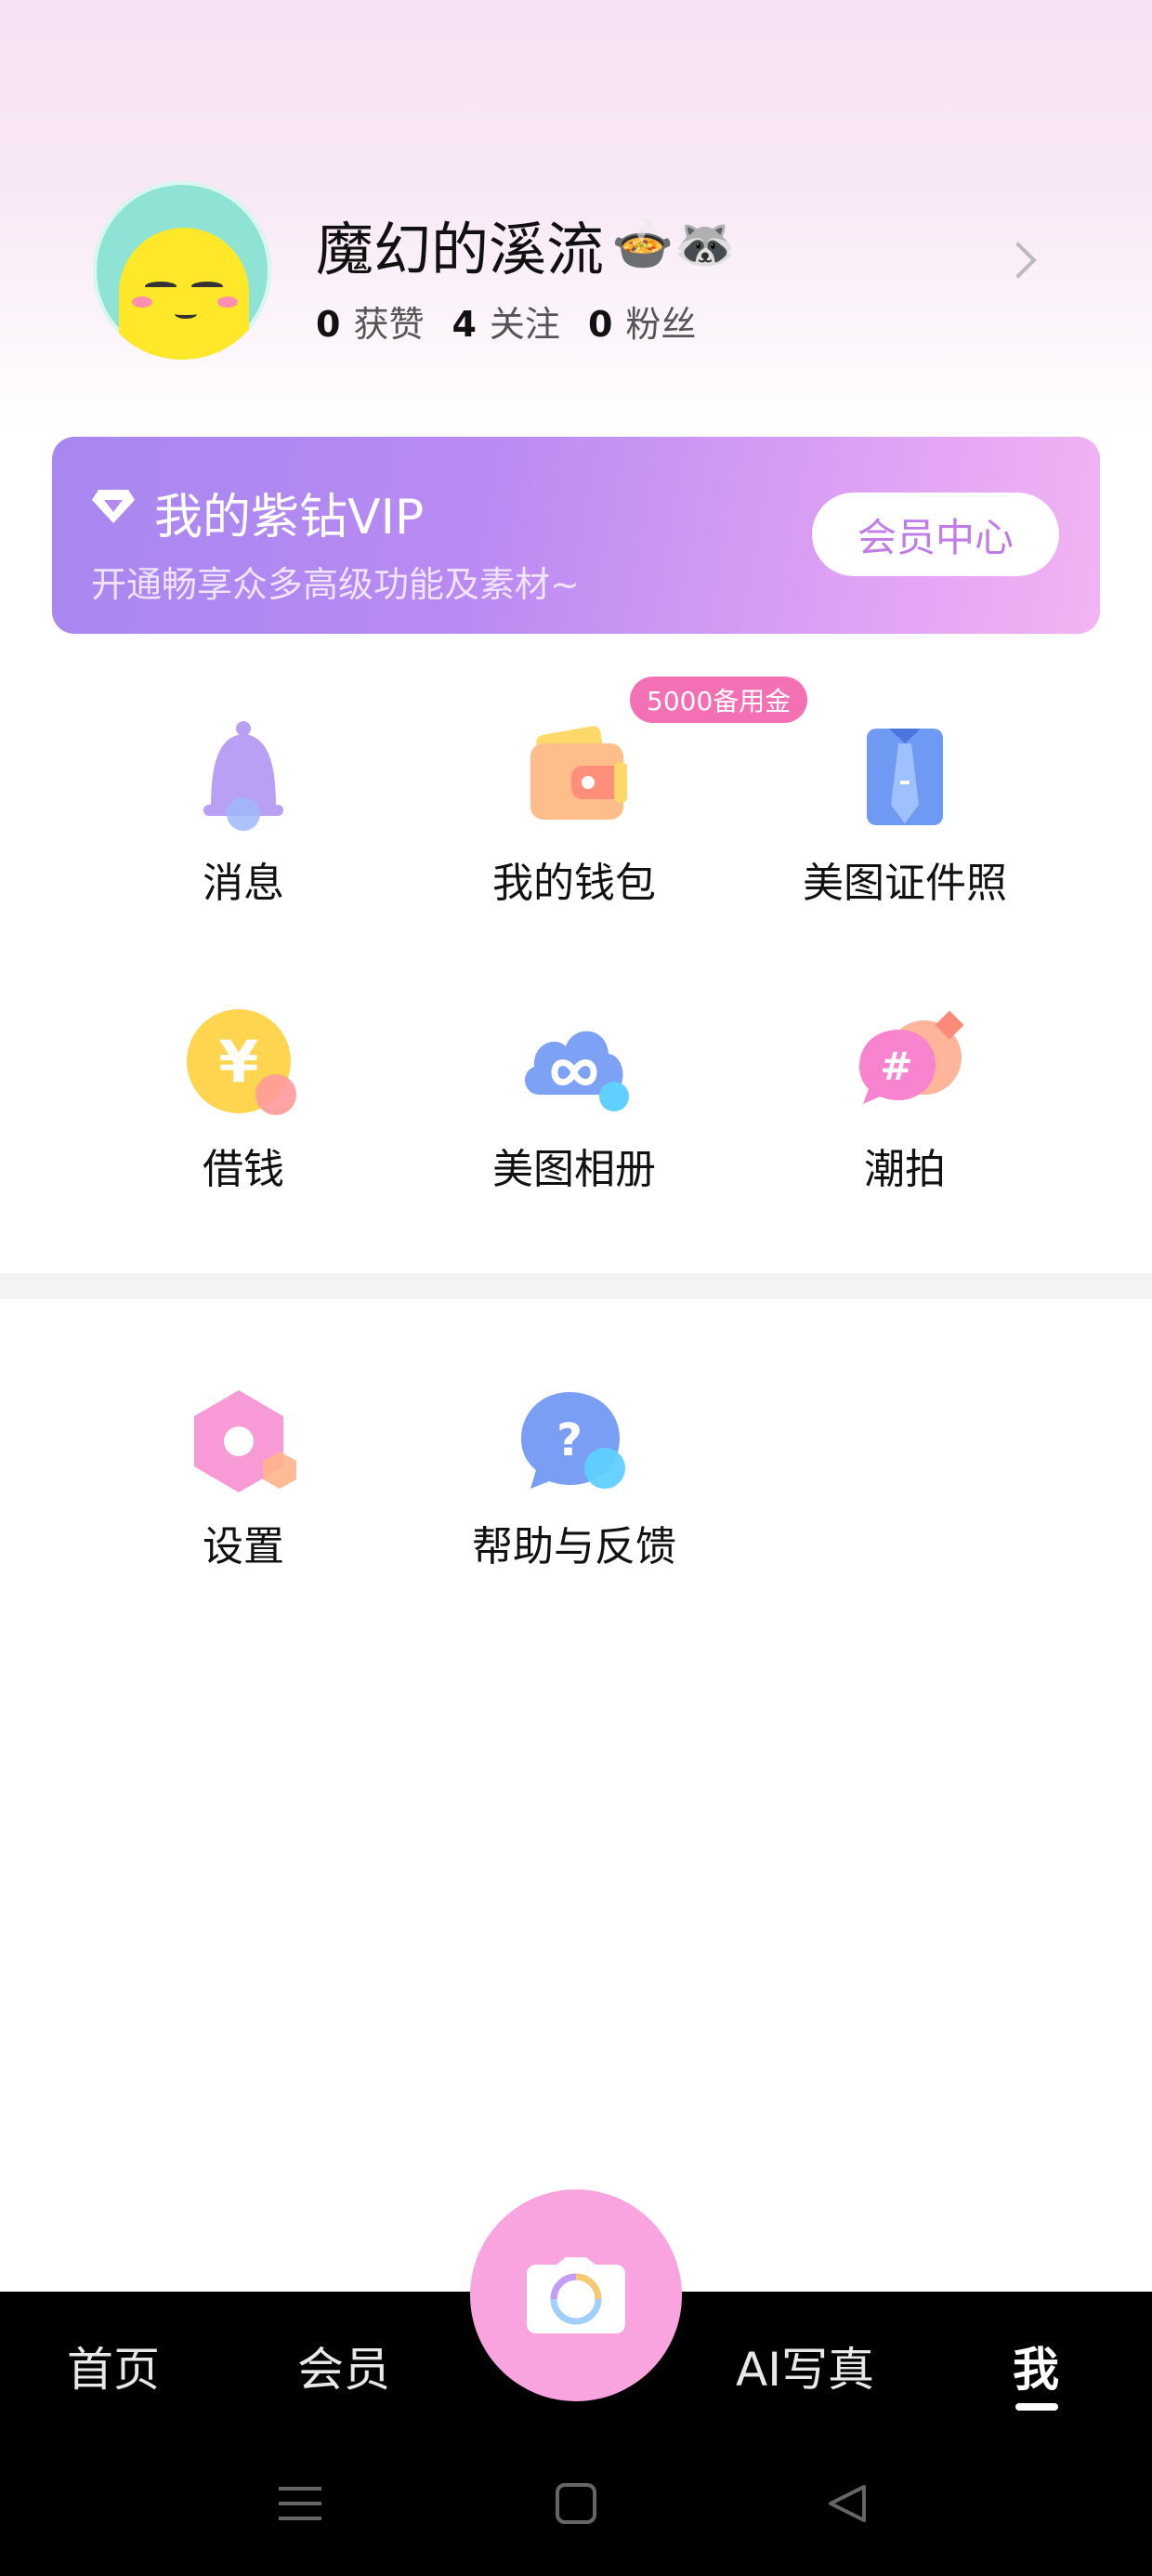  What do you see at coordinates (576, 1286) in the screenshot?
I see `section-divider` at bounding box center [576, 1286].